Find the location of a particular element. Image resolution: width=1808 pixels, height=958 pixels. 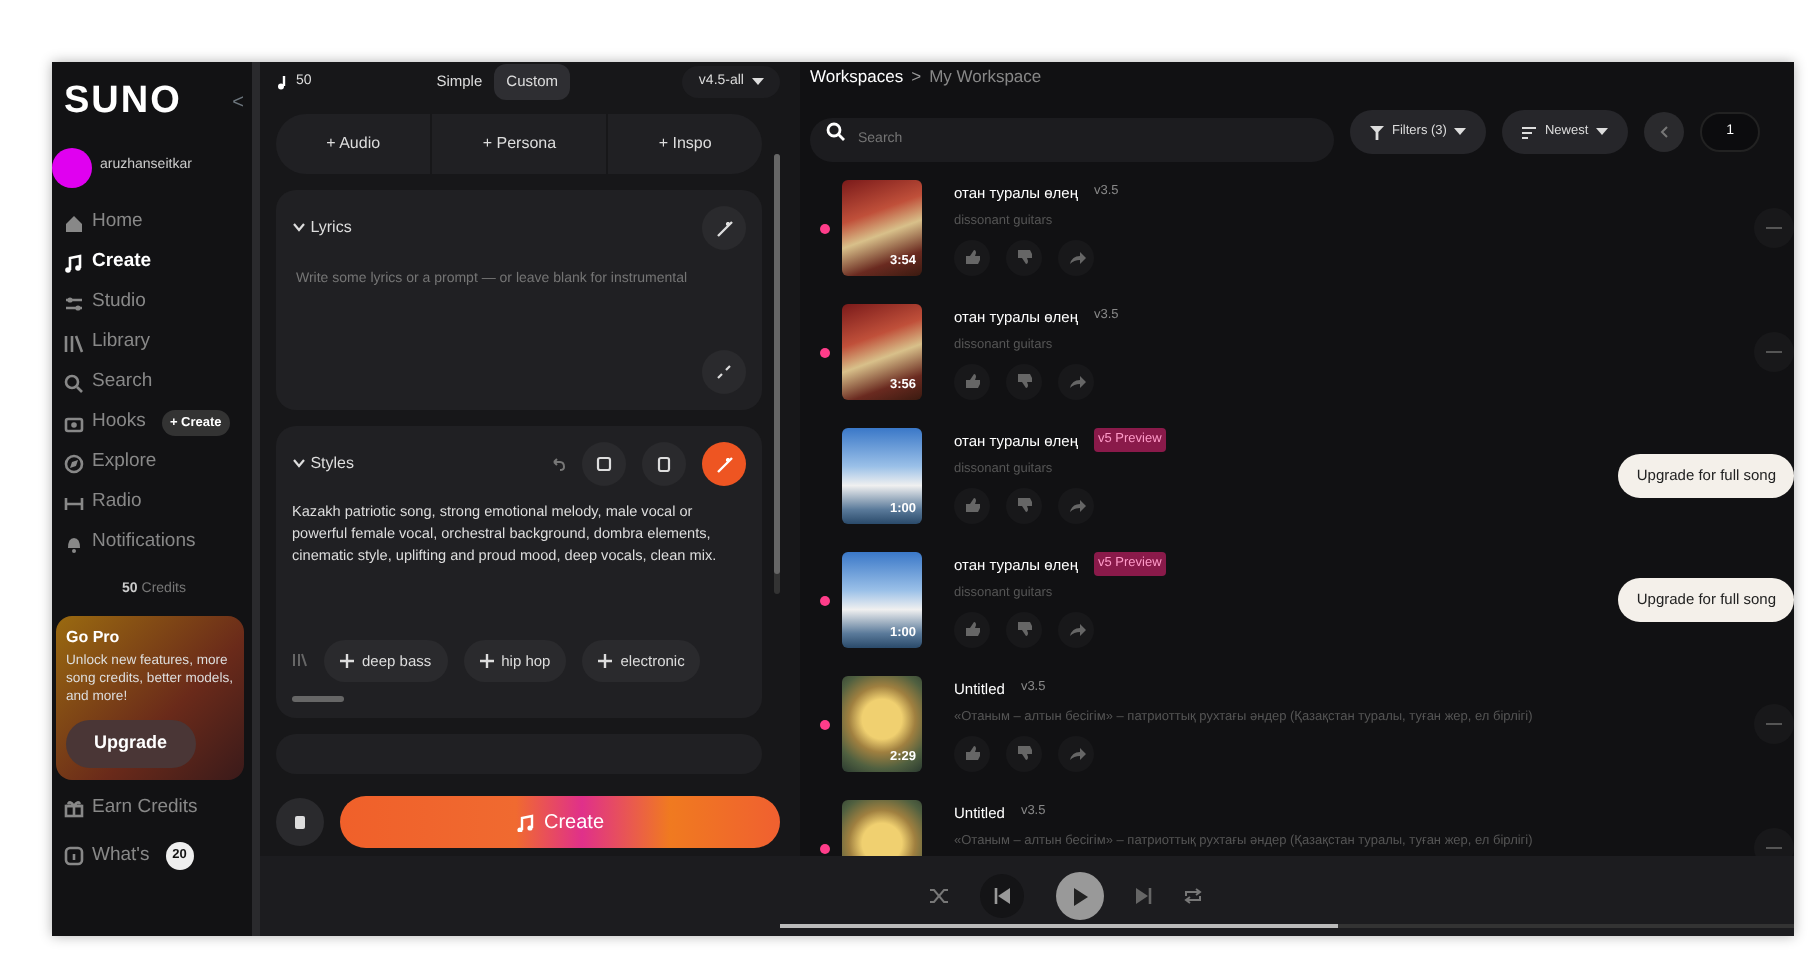

nav-item: Library is located at coordinates (107, 343).